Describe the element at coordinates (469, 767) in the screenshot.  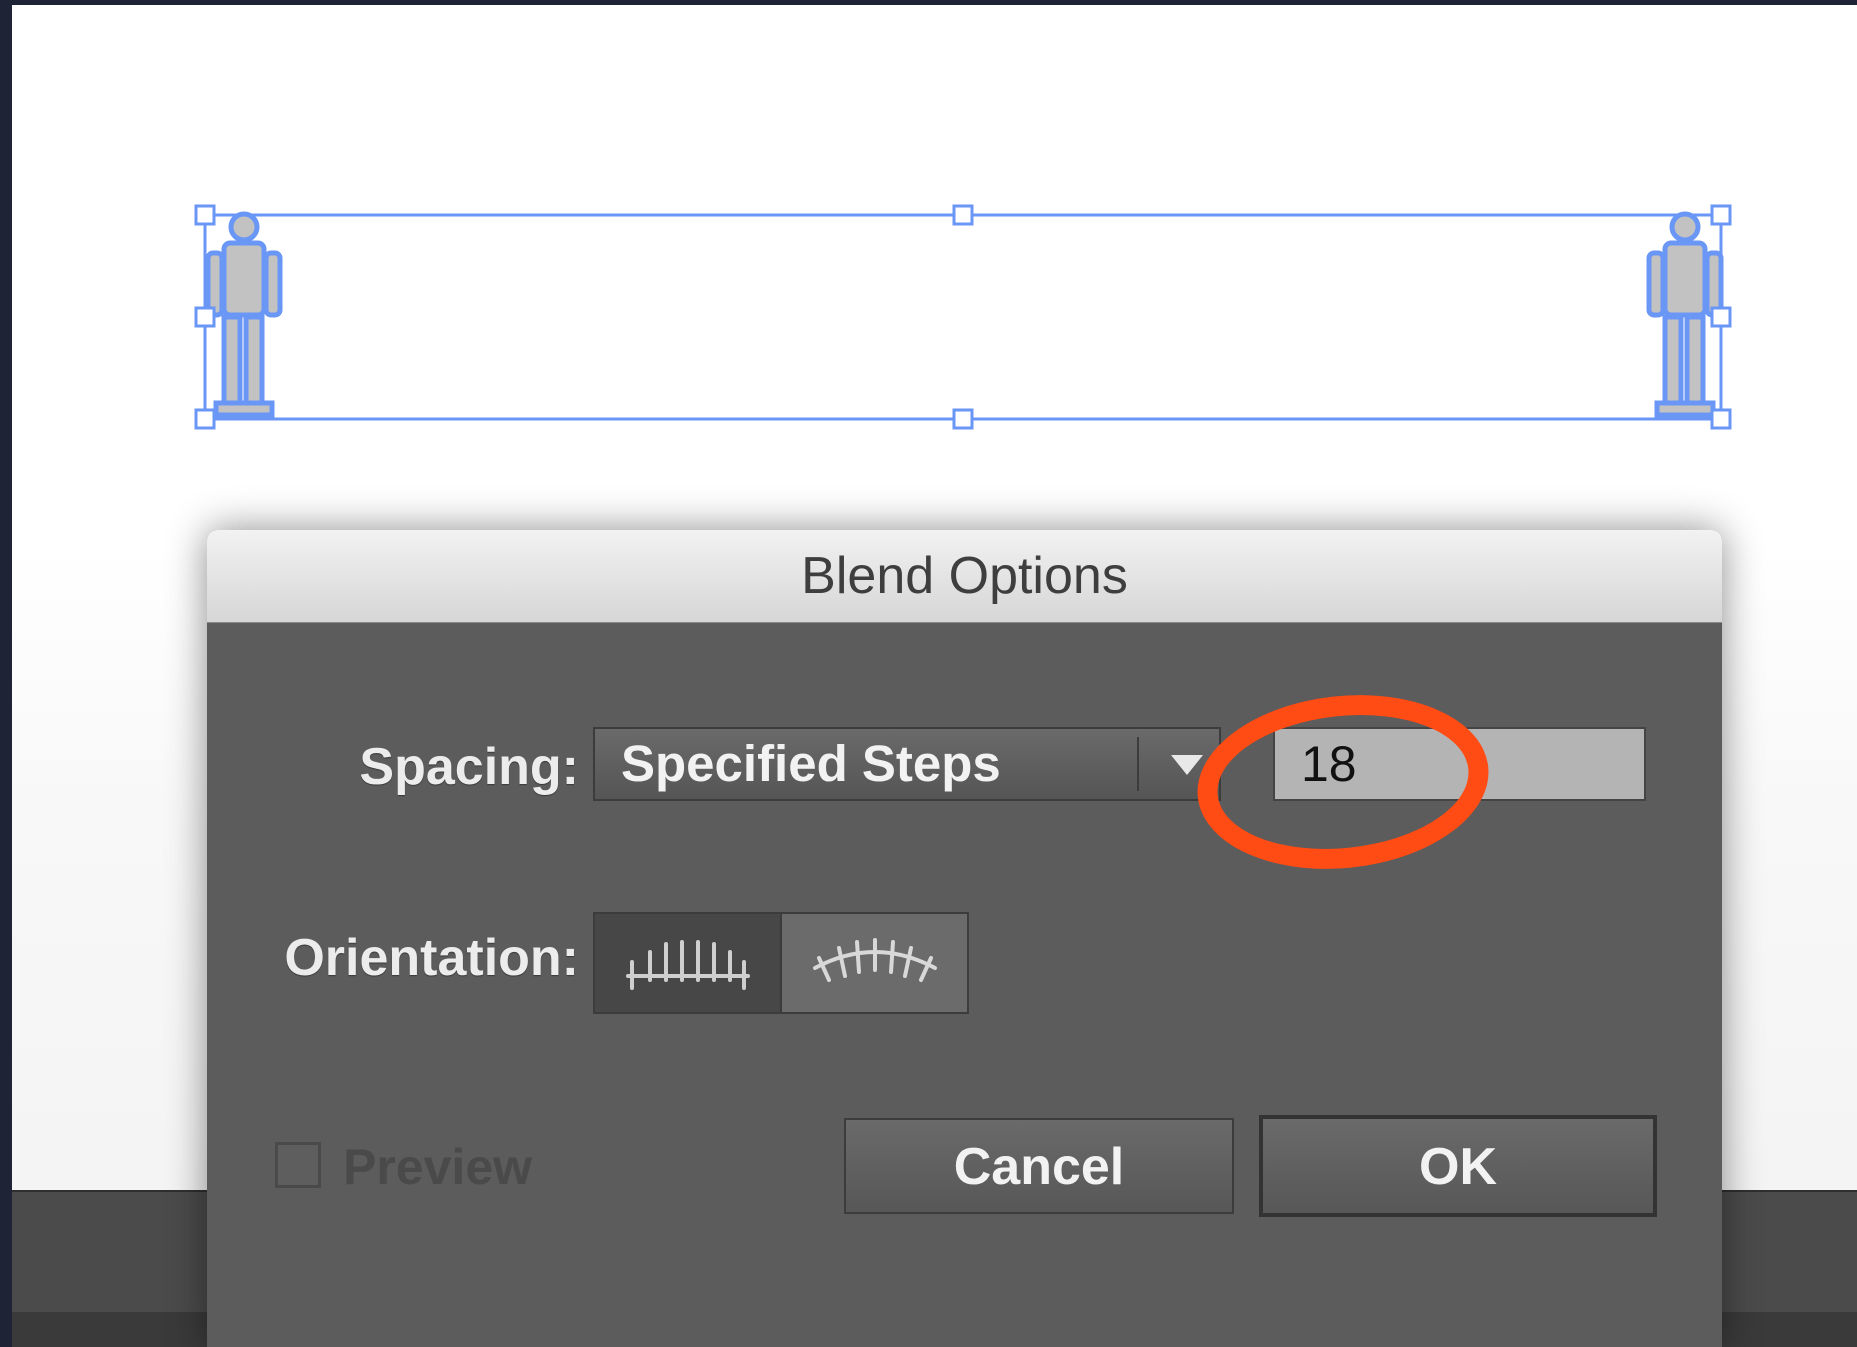
I see `spacing-label: Spacing:` at that location.